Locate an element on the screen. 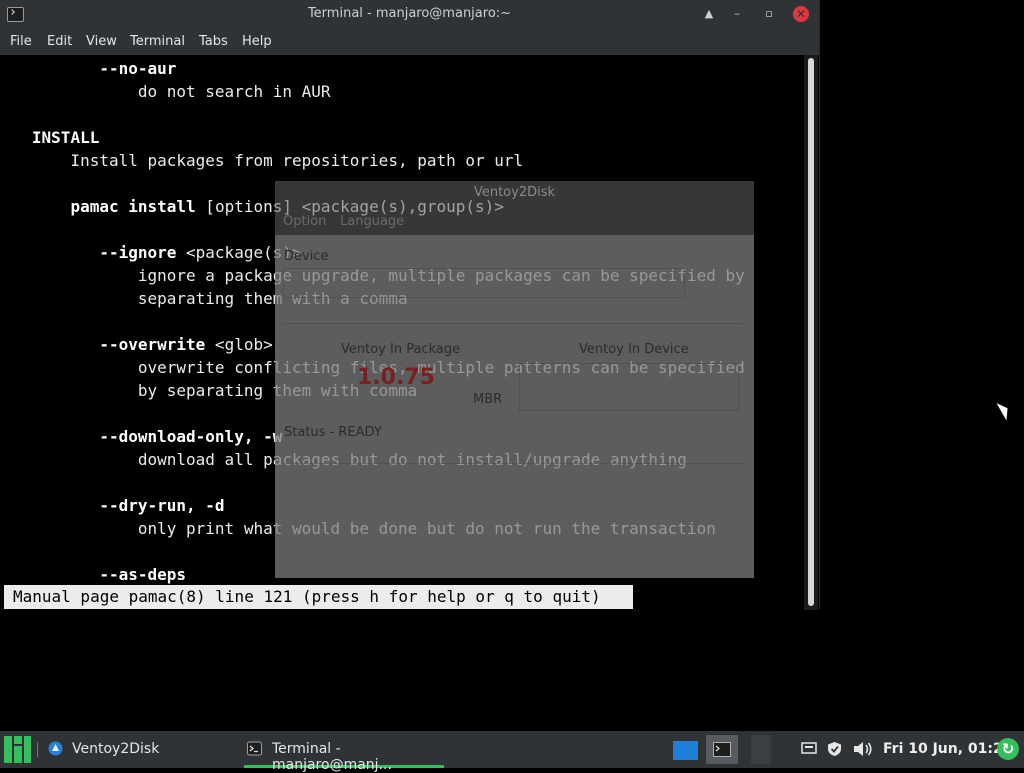  window-titlebar: Terminal - manjaro@manjaro:~ ▲ – ▫ ✕ is located at coordinates (409, 14).